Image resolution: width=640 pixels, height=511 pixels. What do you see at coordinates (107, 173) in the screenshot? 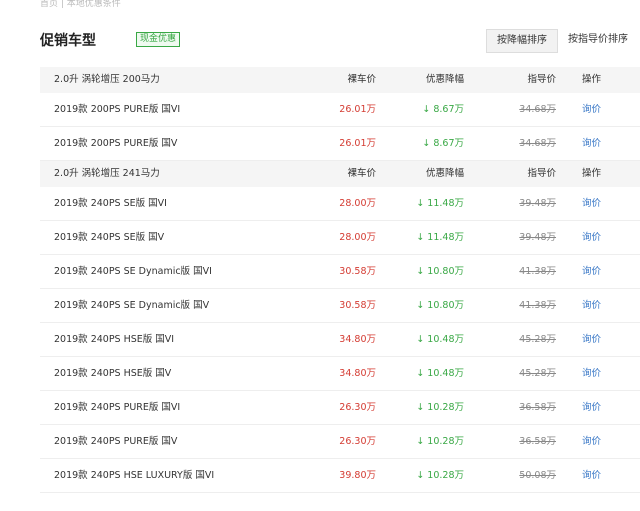
I see `engine-label: 2.0升 涡轮增压 241马力` at bounding box center [107, 173].